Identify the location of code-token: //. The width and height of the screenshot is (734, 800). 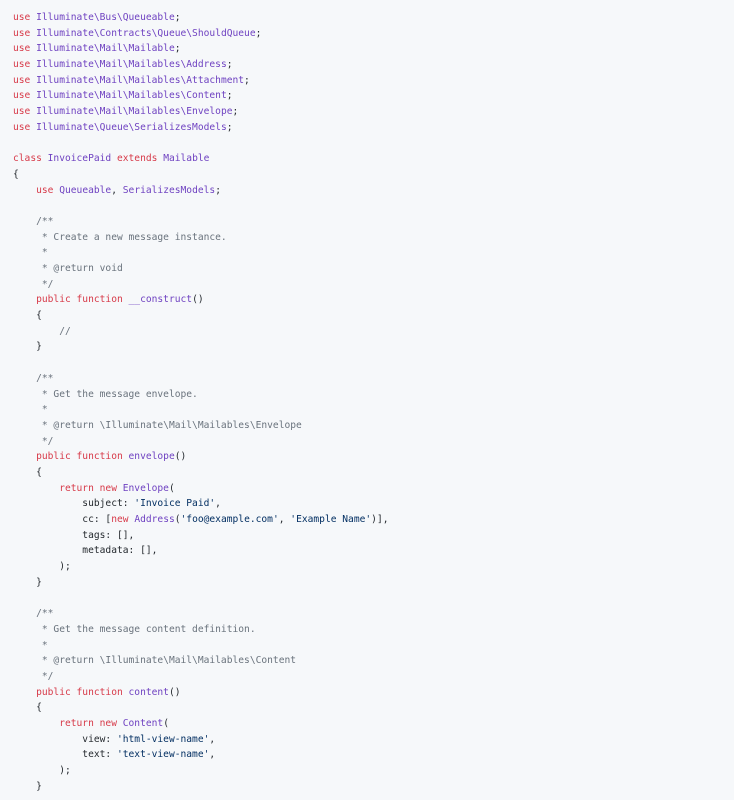
(42, 331).